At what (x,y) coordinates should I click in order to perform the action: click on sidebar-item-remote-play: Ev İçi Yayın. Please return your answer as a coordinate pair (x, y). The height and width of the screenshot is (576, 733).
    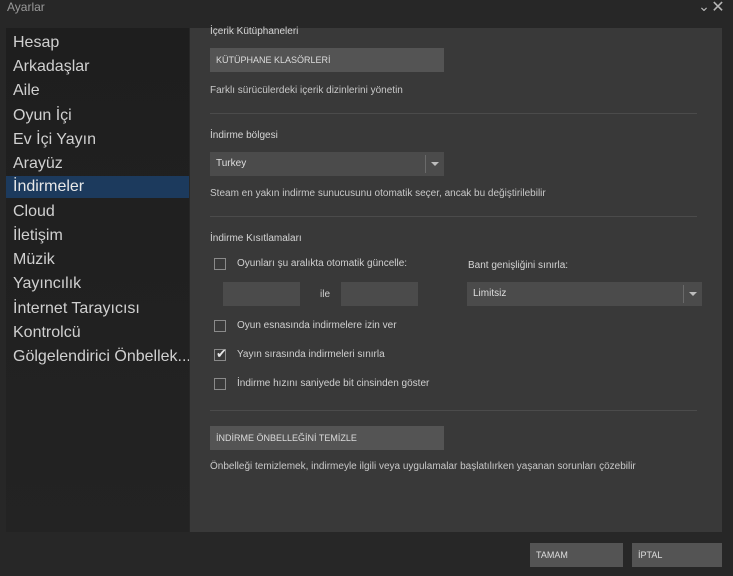
    Looking at the image, I should click on (97, 140).